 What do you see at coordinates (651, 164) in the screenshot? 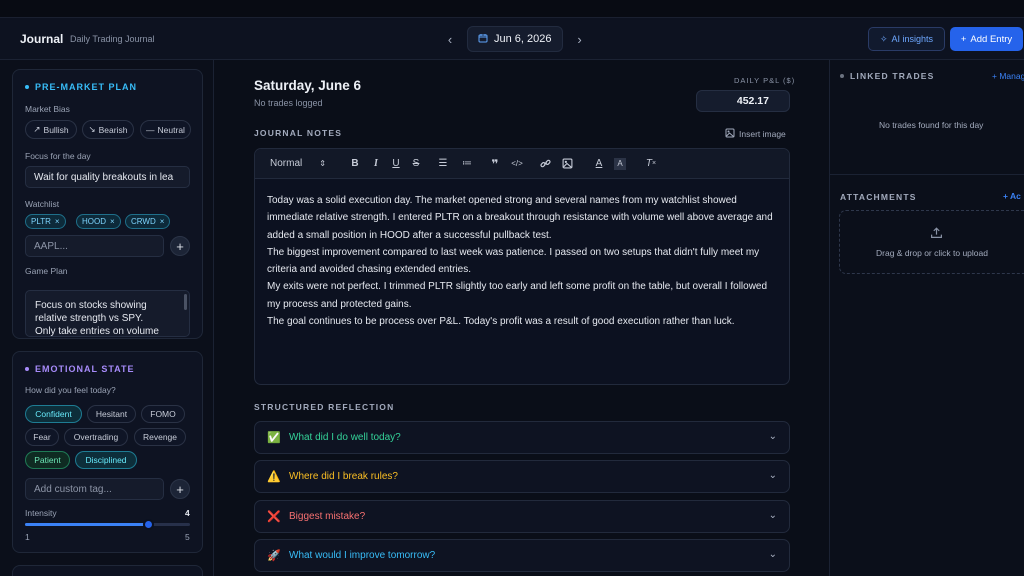
I see `clear-format-icon: T ×` at bounding box center [651, 164].